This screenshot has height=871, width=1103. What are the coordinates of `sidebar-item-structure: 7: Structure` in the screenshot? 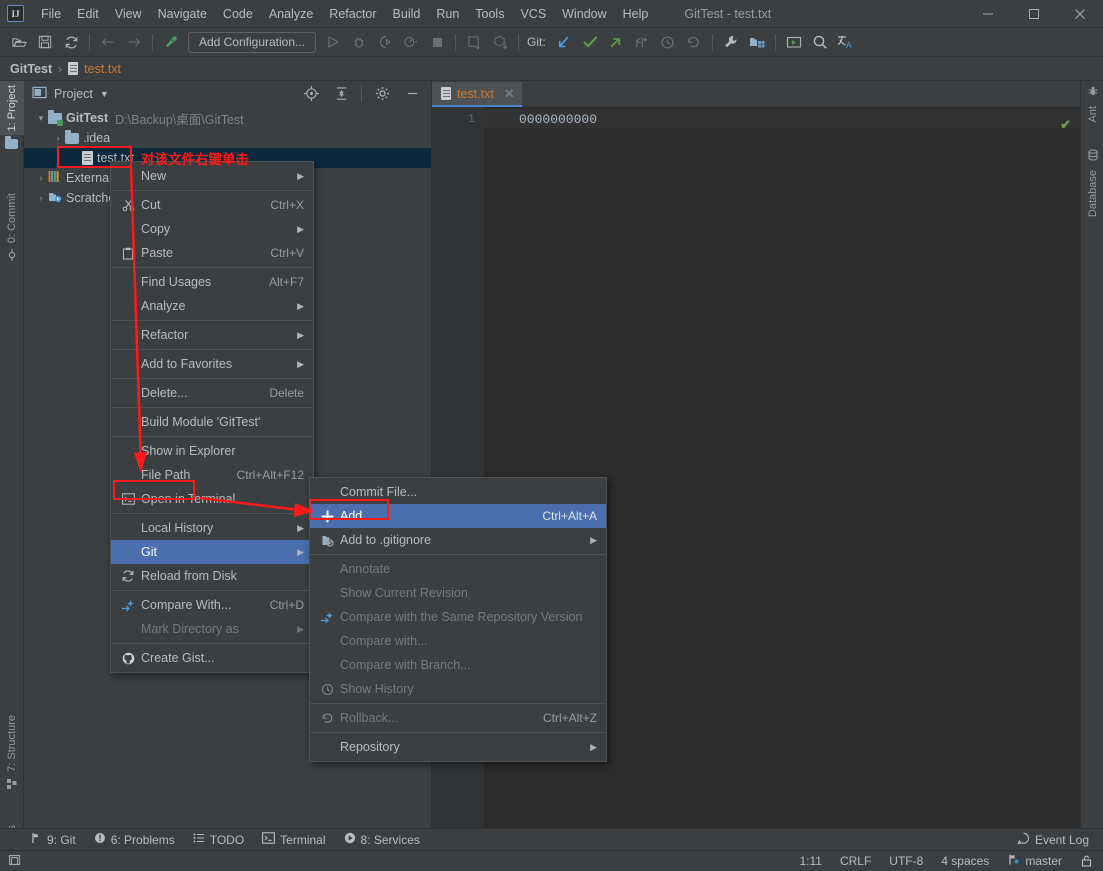 It's located at (12, 752).